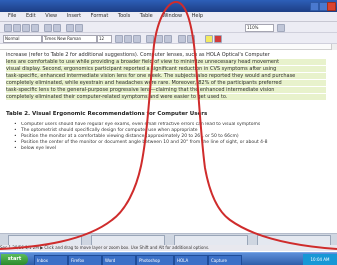 The height and width of the screenshot is (265, 337). I want to click on system-tray-clock: 10:04 AM, so click(320, 259).